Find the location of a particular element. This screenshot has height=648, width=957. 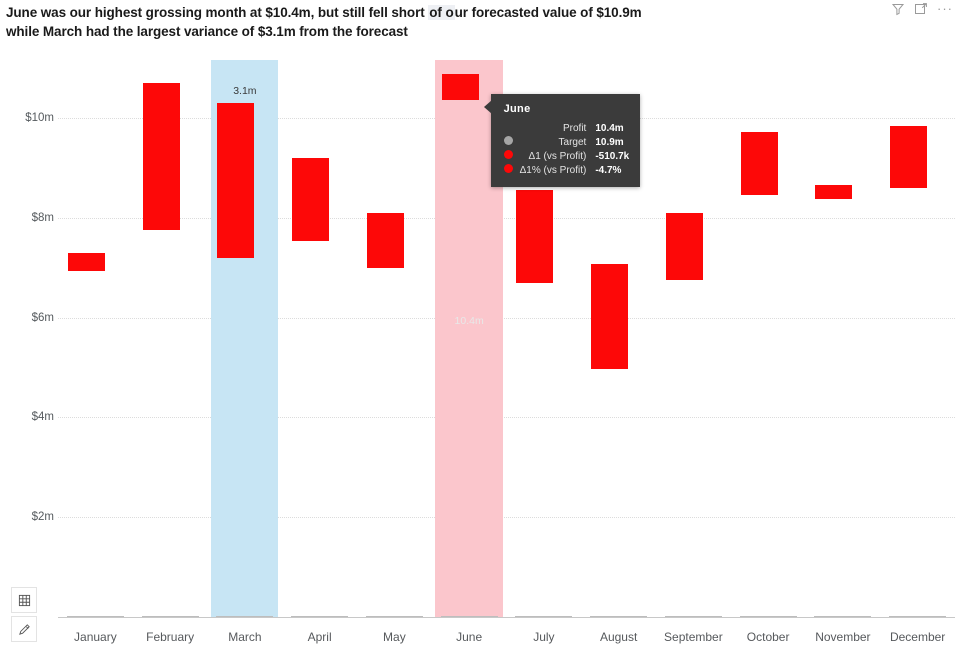

x-axis-tick-september: September is located at coordinates (693, 637).